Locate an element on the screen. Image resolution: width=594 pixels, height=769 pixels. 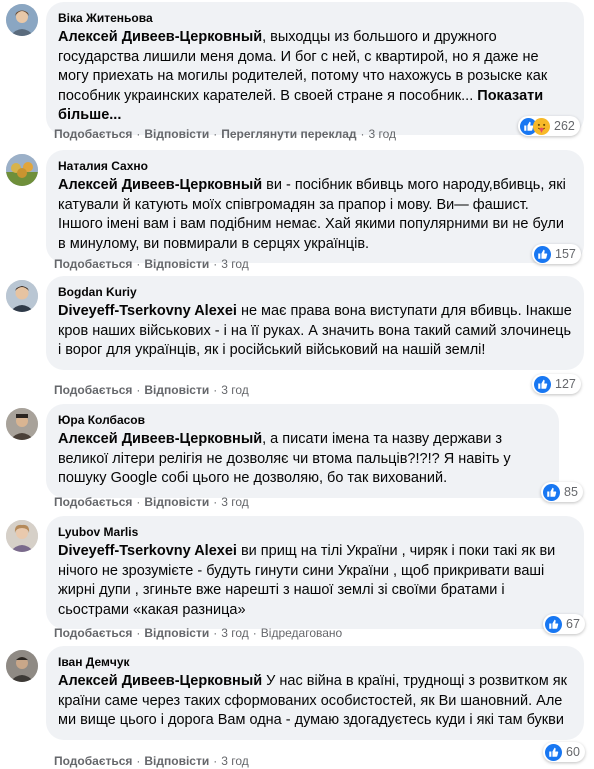
reaction-summary: 60 is located at coordinates (564, 752).